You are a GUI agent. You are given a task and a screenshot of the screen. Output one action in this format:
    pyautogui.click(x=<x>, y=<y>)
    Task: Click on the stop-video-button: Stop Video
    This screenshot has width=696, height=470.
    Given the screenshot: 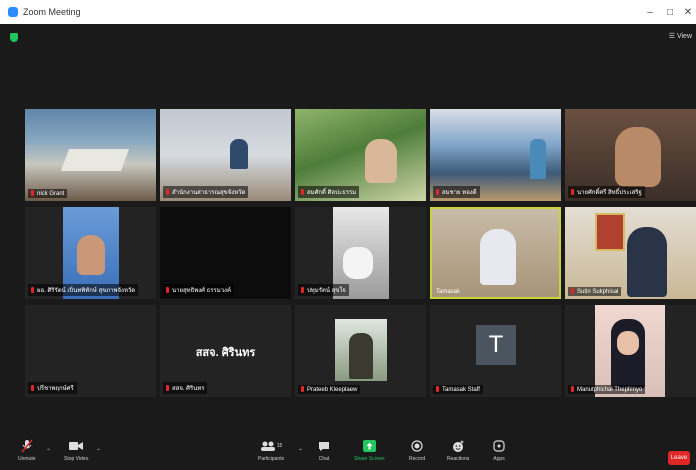 What is the action you would take?
    pyautogui.click(x=76, y=453)
    